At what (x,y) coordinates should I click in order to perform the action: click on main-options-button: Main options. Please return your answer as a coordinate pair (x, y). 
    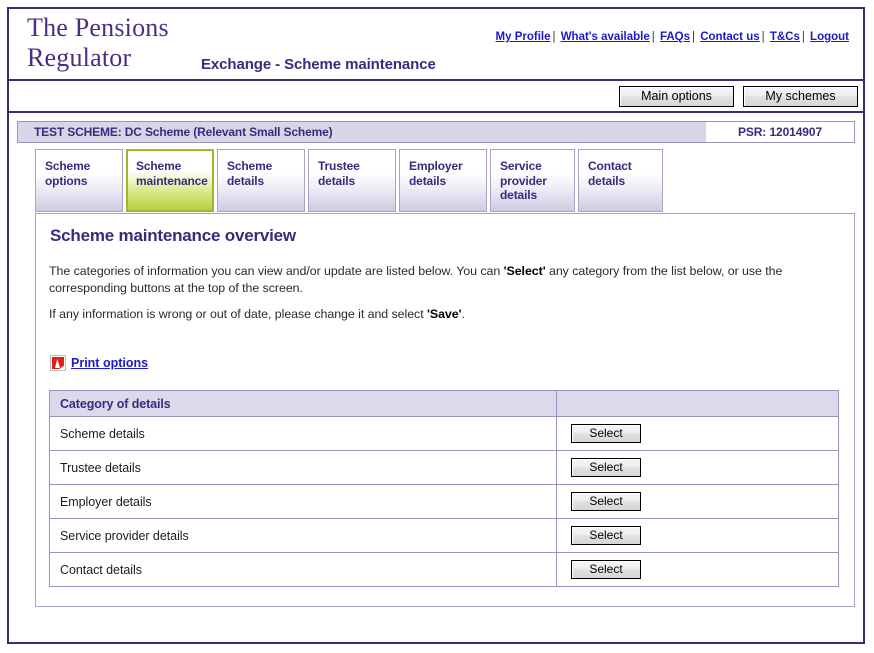
    Looking at the image, I should click on (676, 96).